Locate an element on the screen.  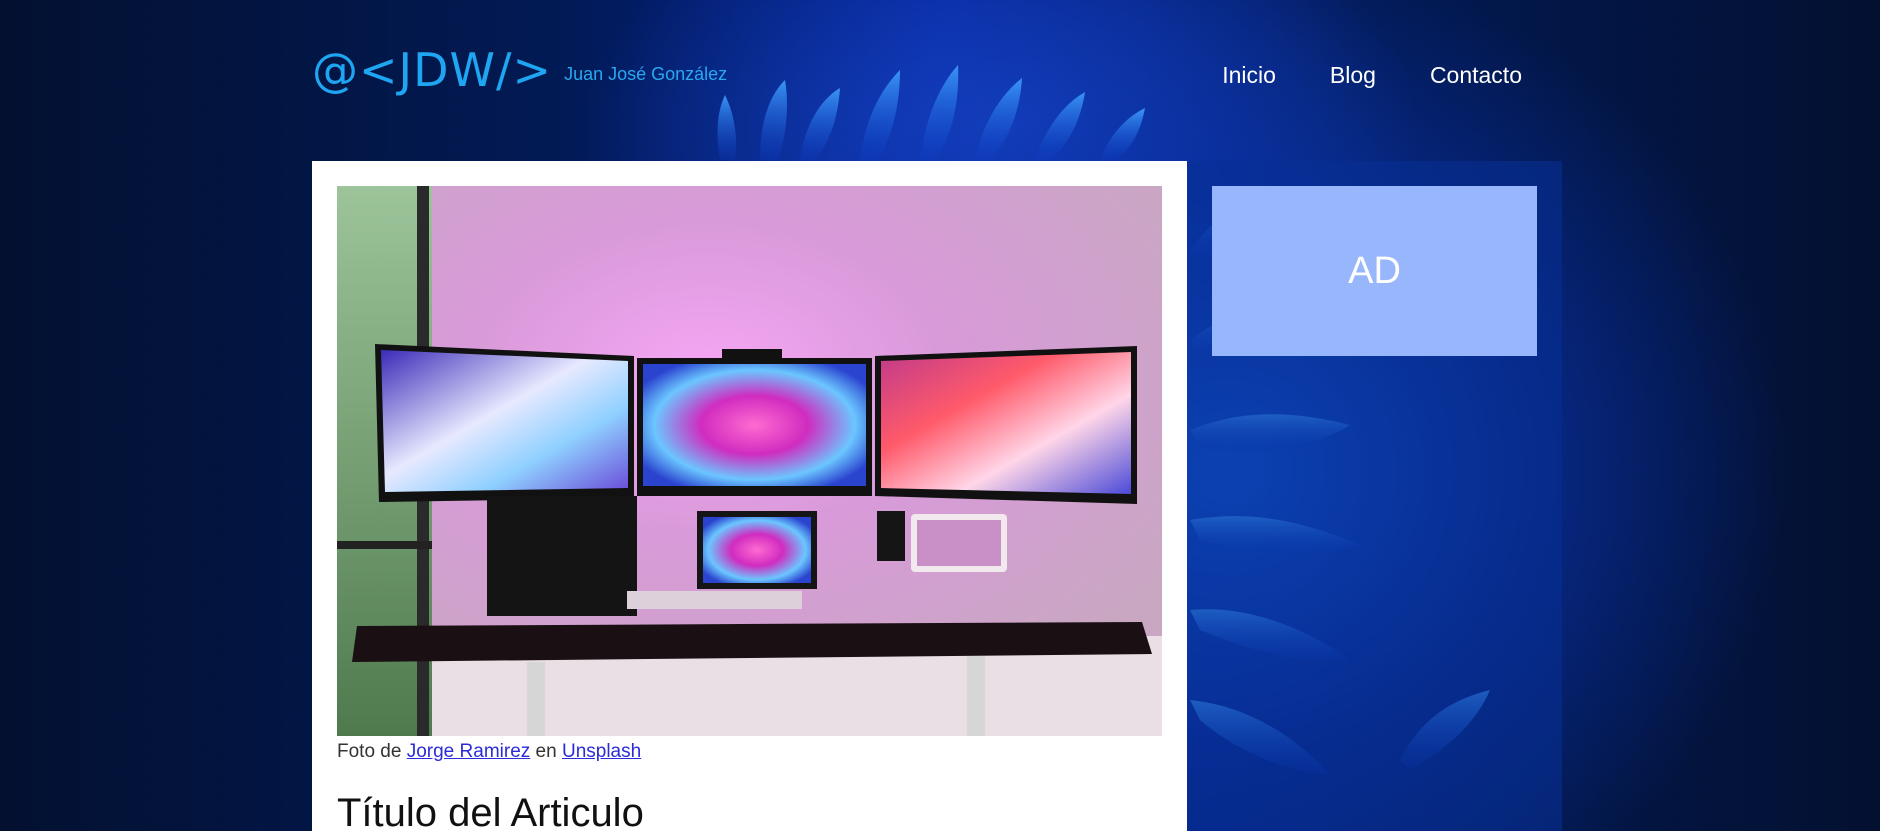
photo-caption: Foto de Jorge Ramirez en Unsplash is located at coordinates (489, 752).